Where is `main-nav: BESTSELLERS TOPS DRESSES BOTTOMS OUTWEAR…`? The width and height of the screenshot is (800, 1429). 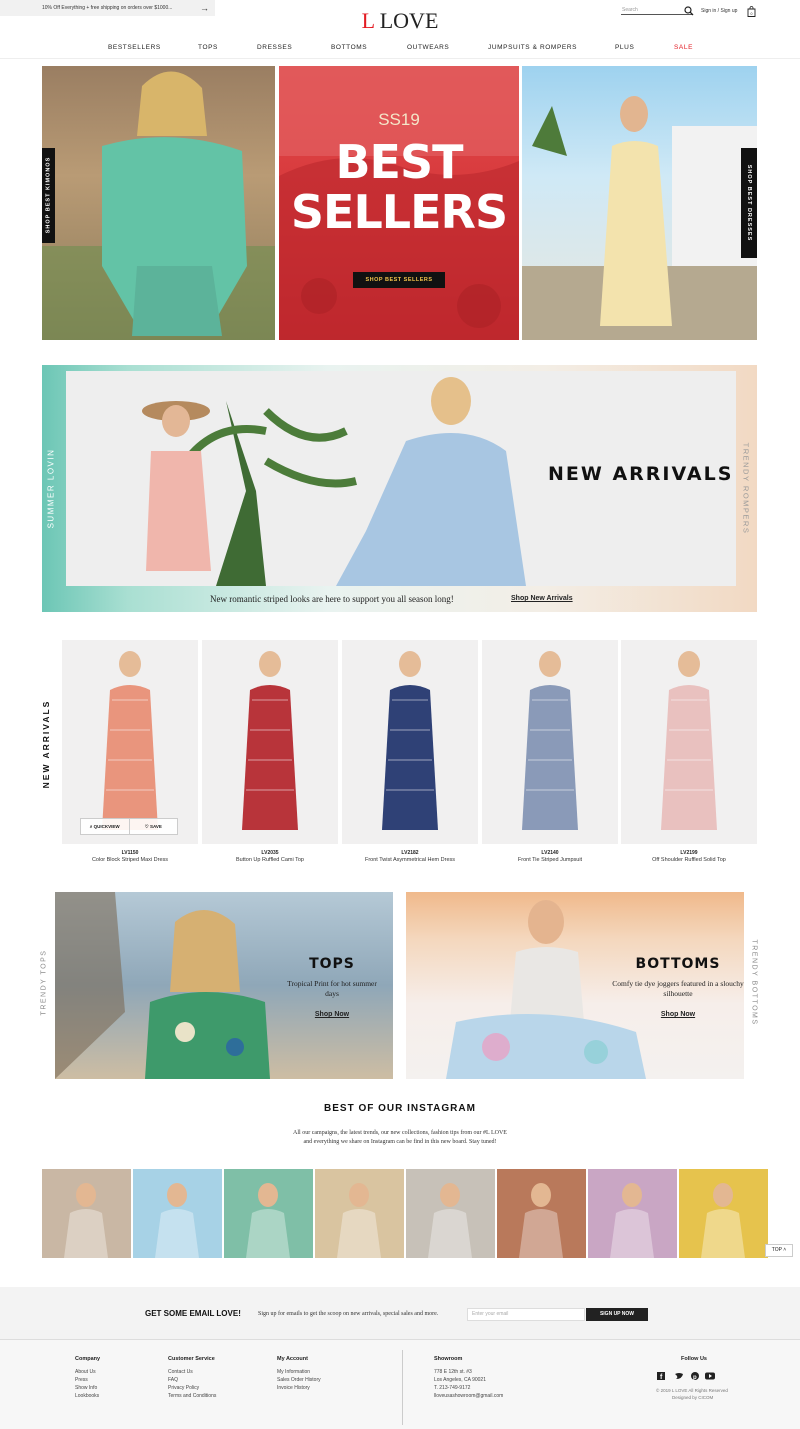 main-nav: BESTSELLERS TOPS DRESSES BOTTOMS OUTWEAR… is located at coordinates (400, 50).